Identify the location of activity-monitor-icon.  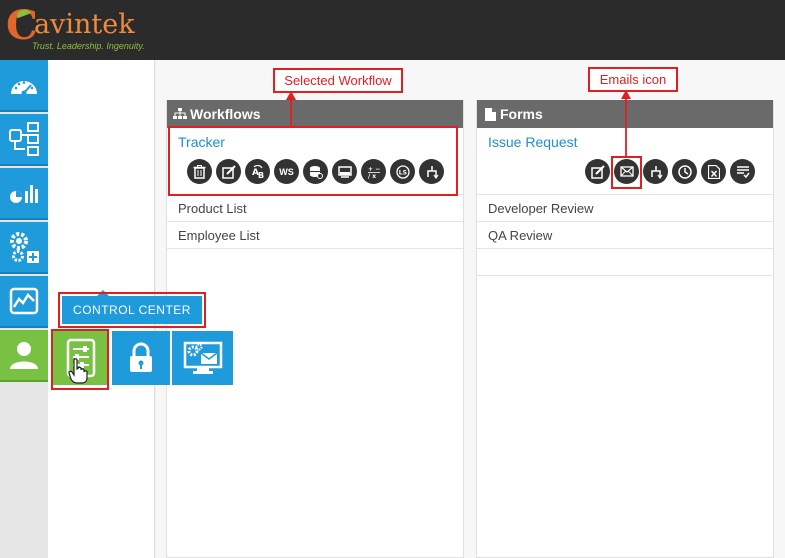
(24, 301).